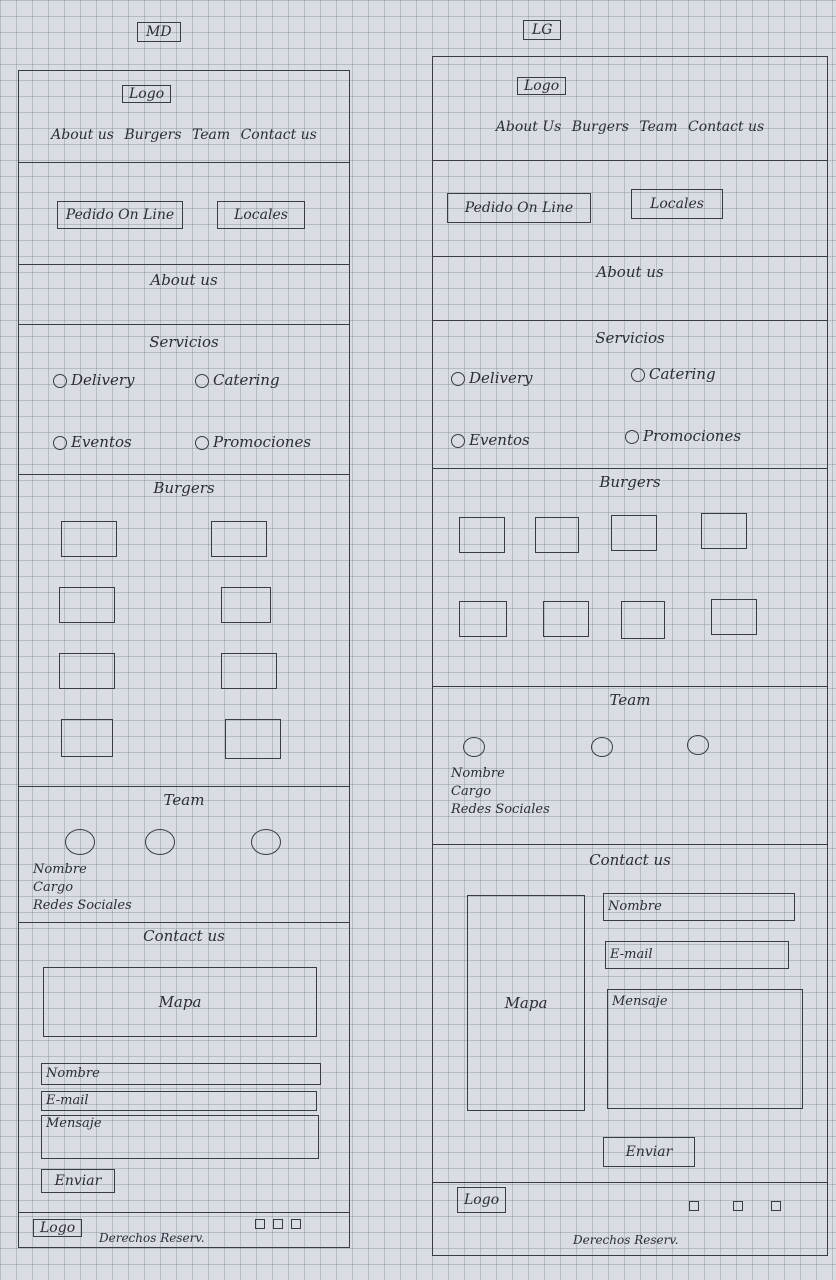 The image size is (836, 1280). I want to click on md-service-eventos-label: Eventos, so click(101, 442).